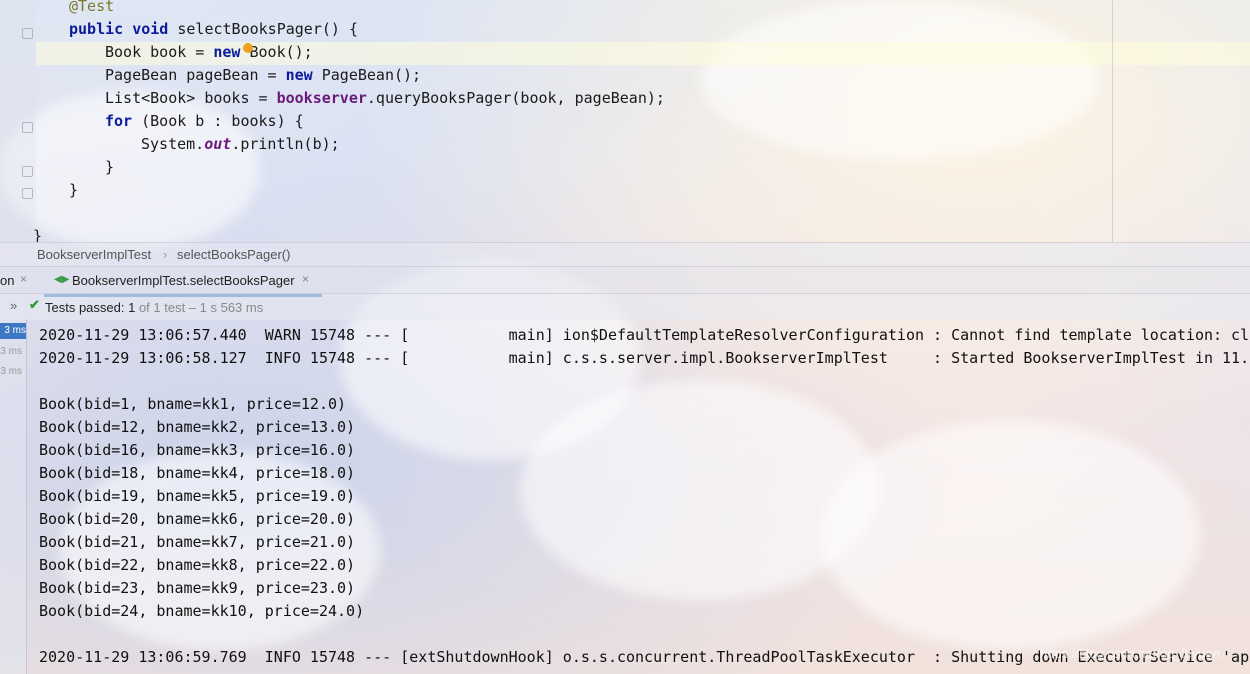 Image resolution: width=1250 pixels, height=674 pixels. I want to click on code-line: System.out.println(b);, so click(240, 144).